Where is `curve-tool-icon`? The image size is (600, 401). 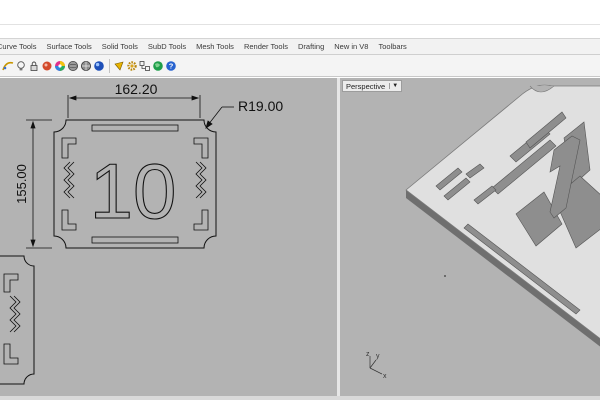
curve-tool-icon is located at coordinates (8, 66).